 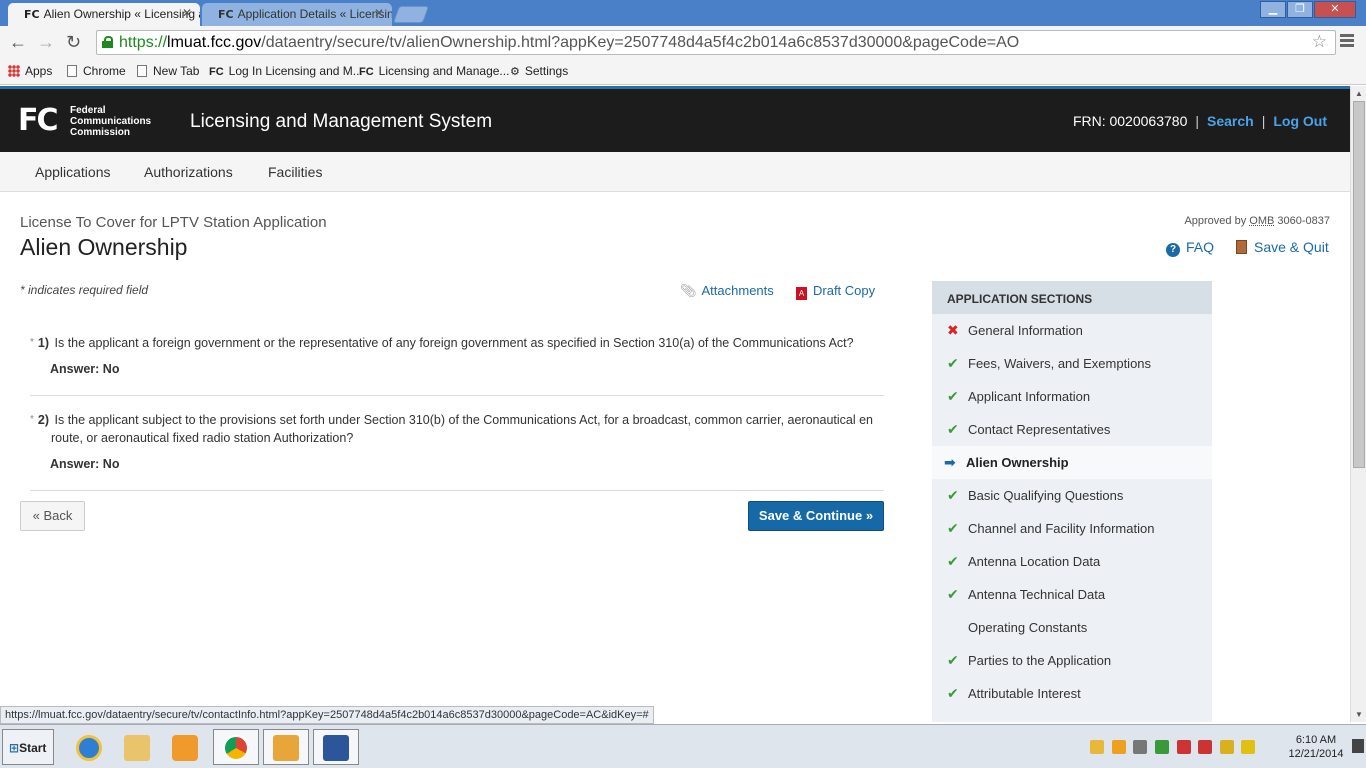 What do you see at coordinates (411, 14) in the screenshot?
I see `new-tab-button` at bounding box center [411, 14].